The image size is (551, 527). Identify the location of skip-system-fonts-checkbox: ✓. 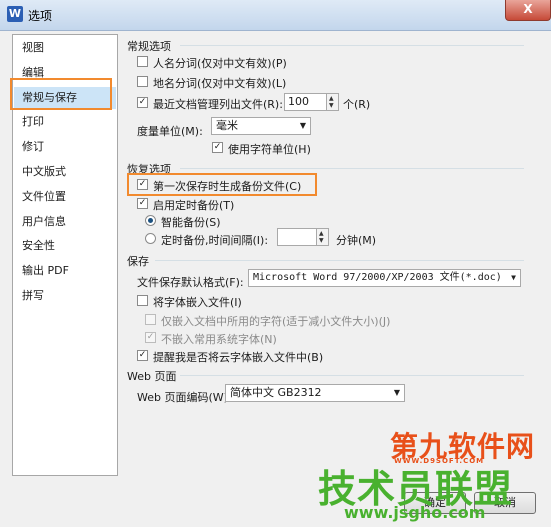
(150, 337).